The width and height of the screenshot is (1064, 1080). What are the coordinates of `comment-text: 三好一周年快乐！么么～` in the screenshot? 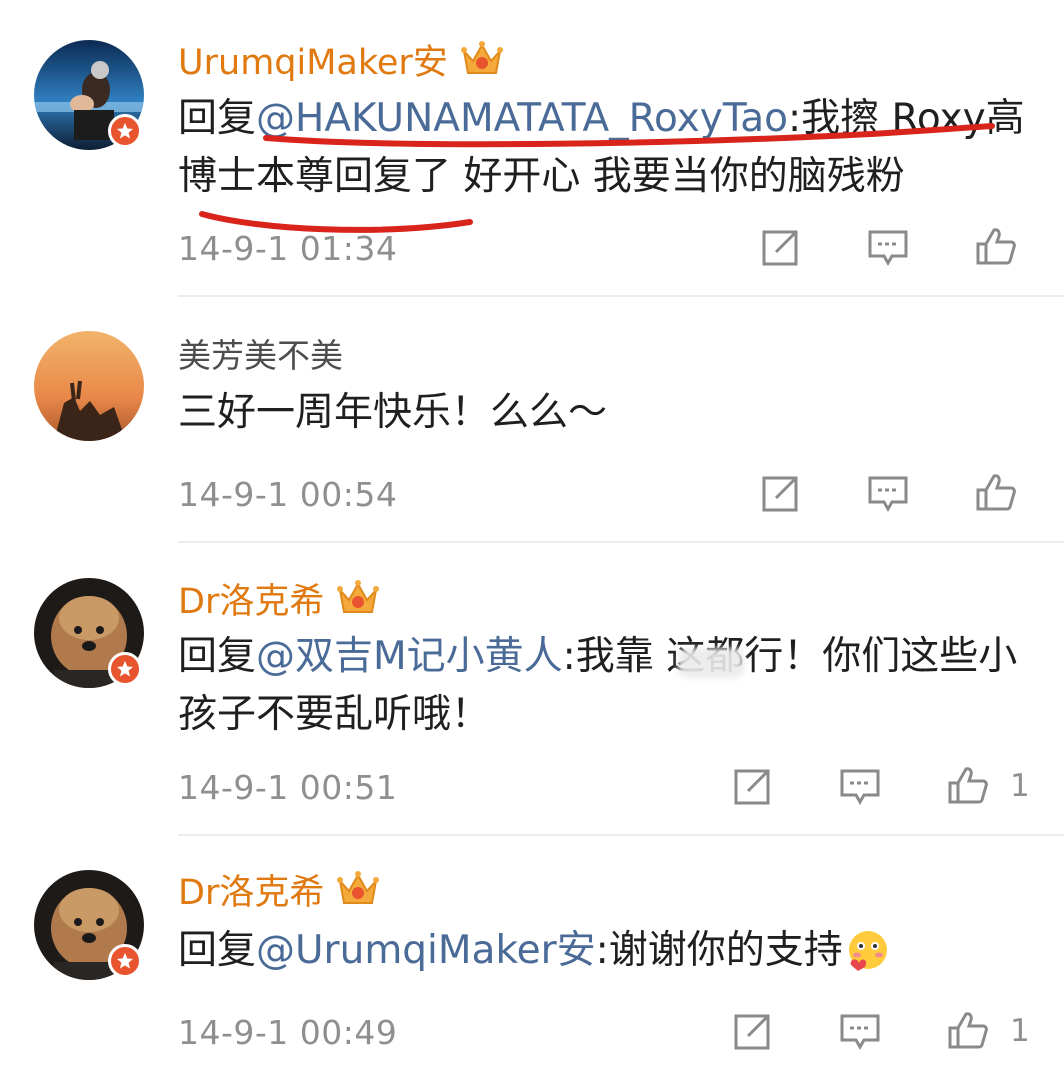 It's located at (608, 413).